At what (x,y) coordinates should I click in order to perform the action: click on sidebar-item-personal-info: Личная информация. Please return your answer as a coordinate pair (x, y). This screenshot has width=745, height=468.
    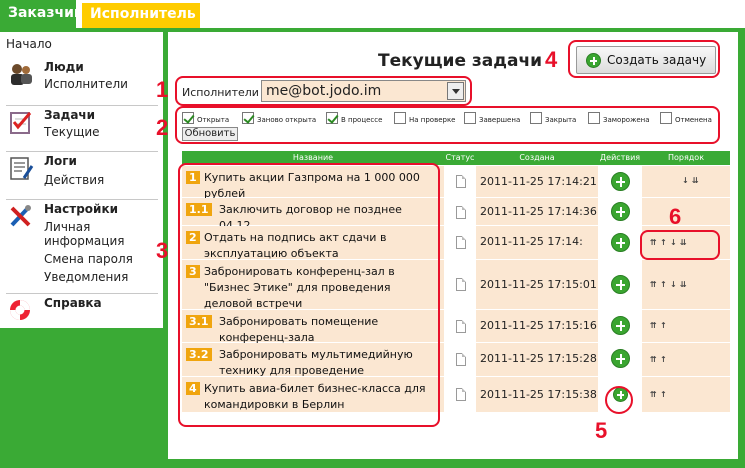
    Looking at the image, I should click on (101, 234).